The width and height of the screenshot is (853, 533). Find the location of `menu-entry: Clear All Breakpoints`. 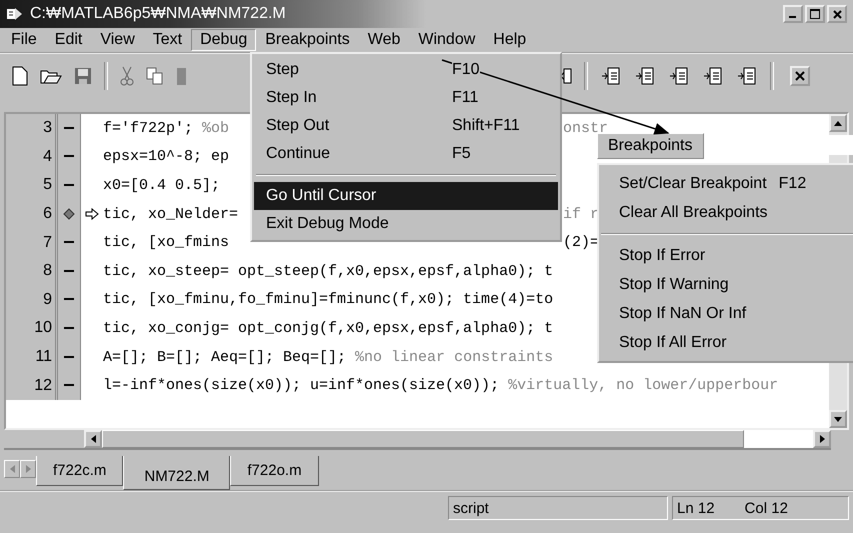

menu-entry: Clear All Breakpoints is located at coordinates (726, 212).